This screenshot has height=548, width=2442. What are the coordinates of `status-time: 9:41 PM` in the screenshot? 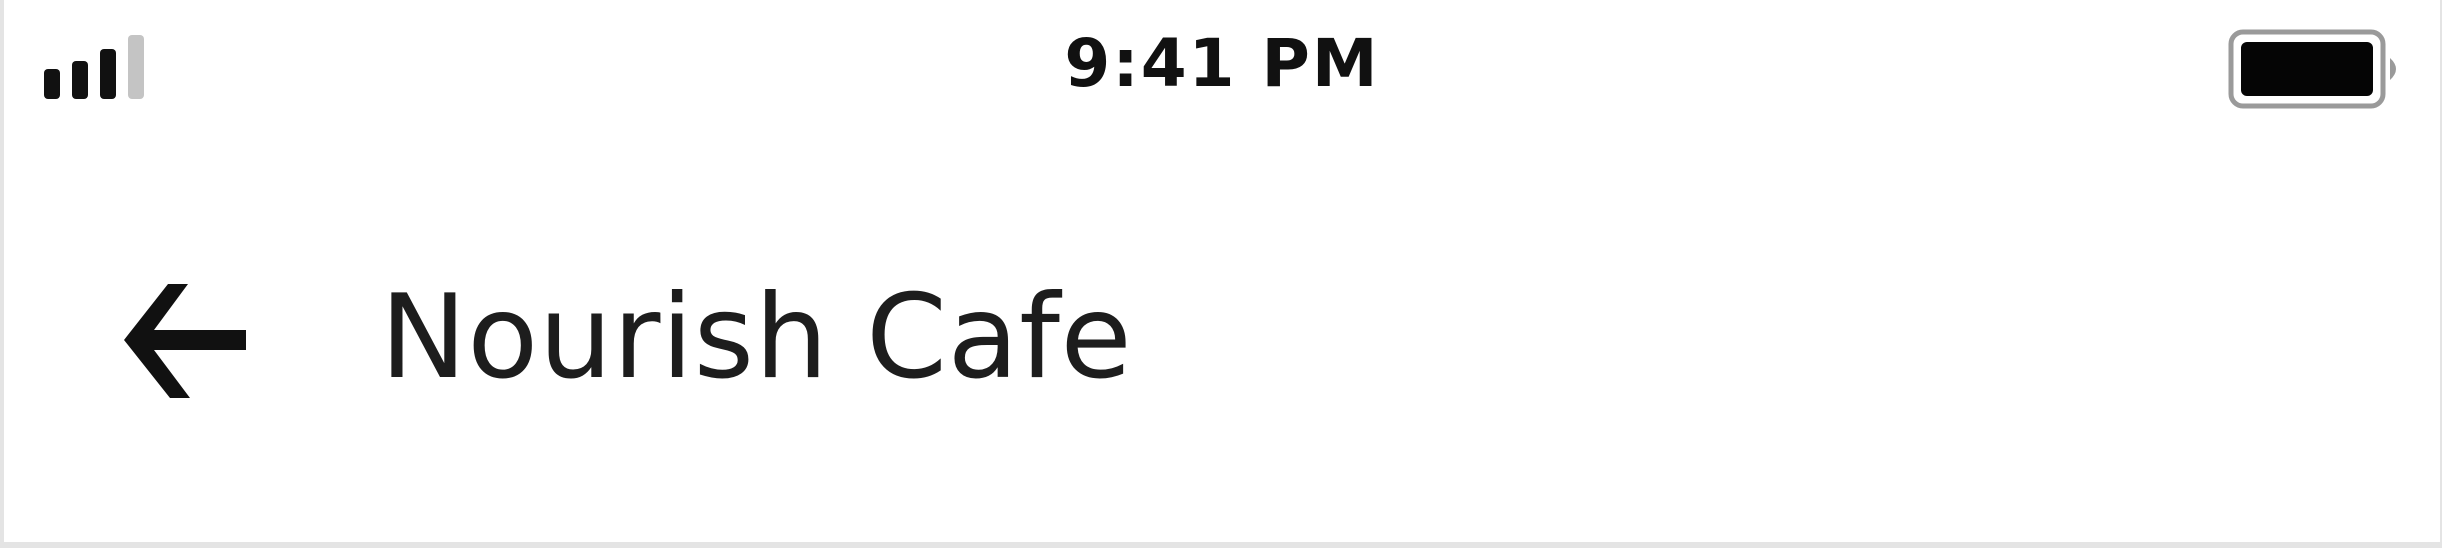 It's located at (1222, 63).